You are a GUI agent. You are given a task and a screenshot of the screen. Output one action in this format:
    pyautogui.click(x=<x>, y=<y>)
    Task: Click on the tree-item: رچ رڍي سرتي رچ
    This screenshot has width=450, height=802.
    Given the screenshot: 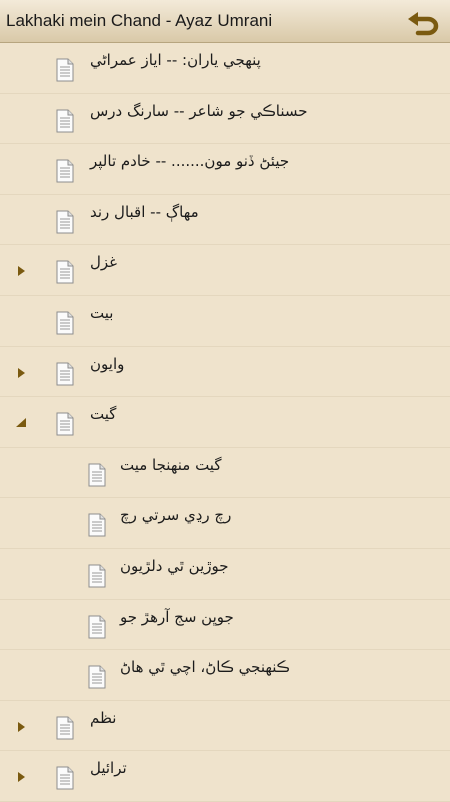 What is the action you would take?
    pyautogui.click(x=225, y=523)
    